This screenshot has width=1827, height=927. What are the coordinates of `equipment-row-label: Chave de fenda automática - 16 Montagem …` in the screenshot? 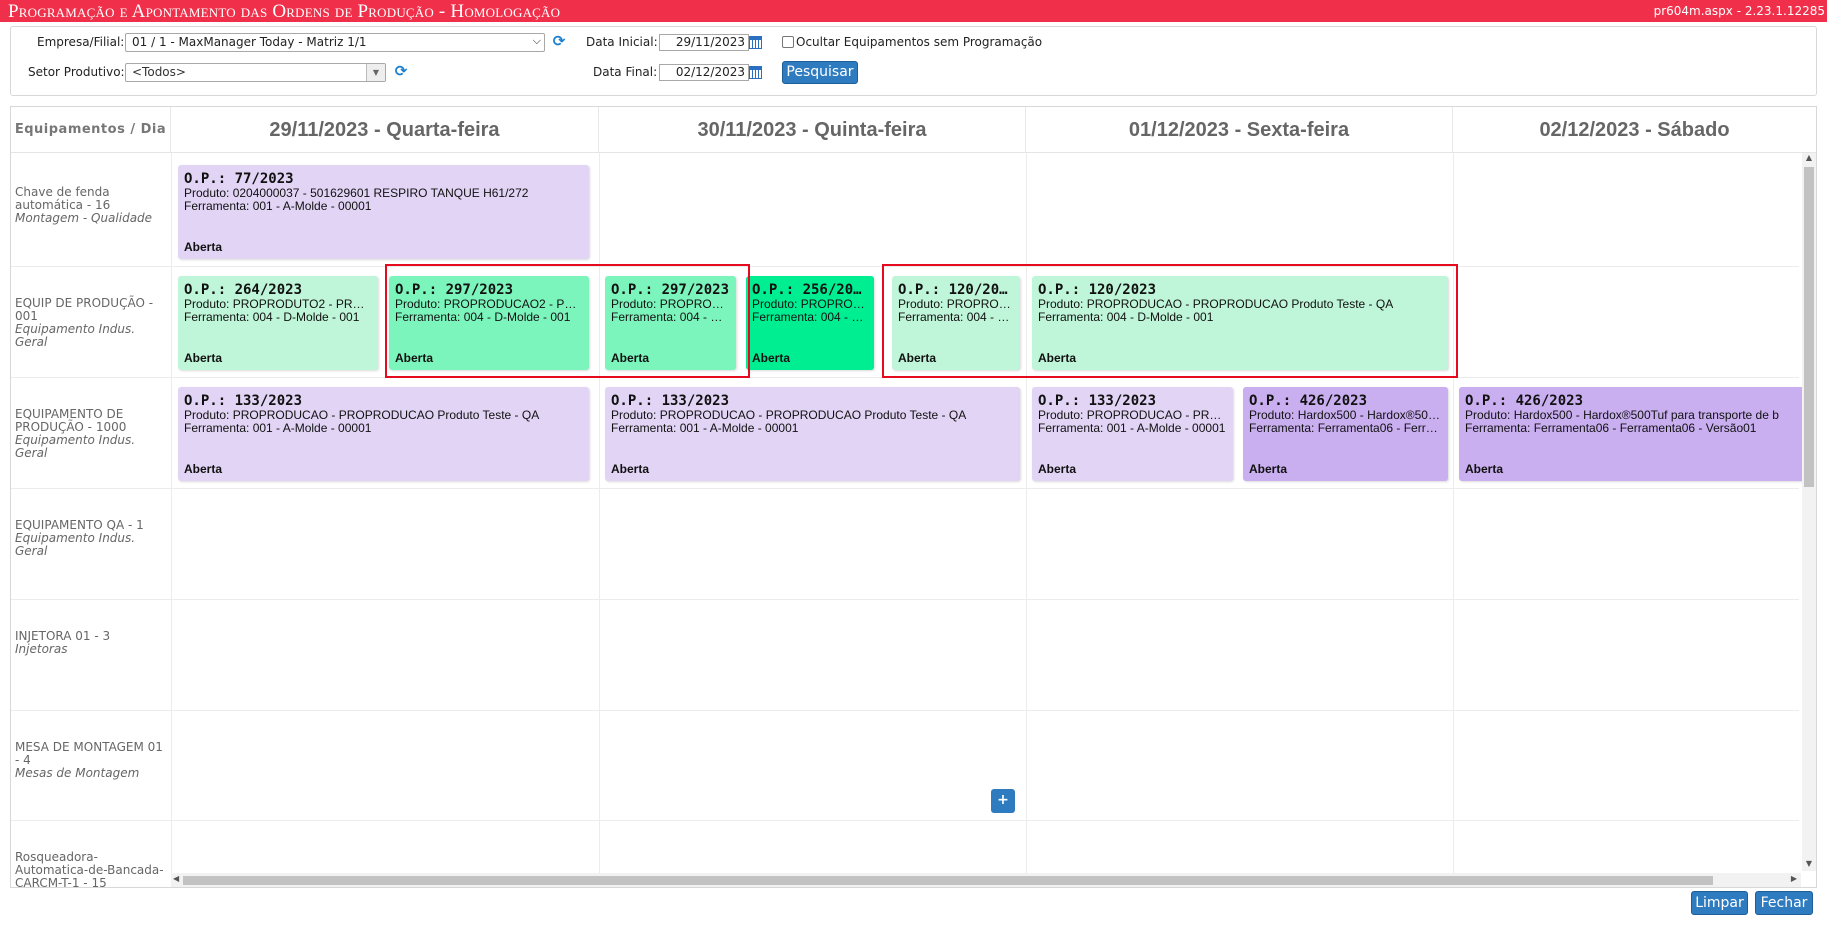 It's located at (90, 205).